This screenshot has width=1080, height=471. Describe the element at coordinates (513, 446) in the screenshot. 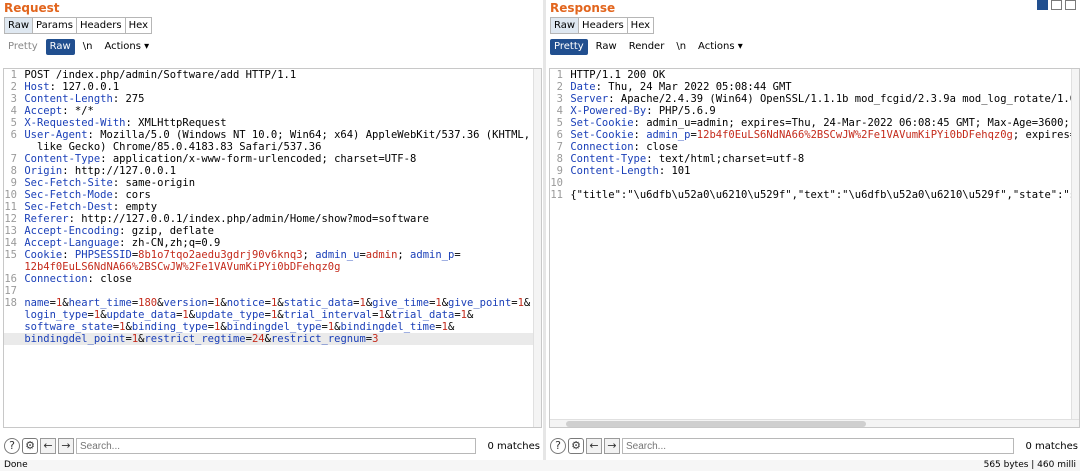

I see `match-count: 0 matches` at that location.